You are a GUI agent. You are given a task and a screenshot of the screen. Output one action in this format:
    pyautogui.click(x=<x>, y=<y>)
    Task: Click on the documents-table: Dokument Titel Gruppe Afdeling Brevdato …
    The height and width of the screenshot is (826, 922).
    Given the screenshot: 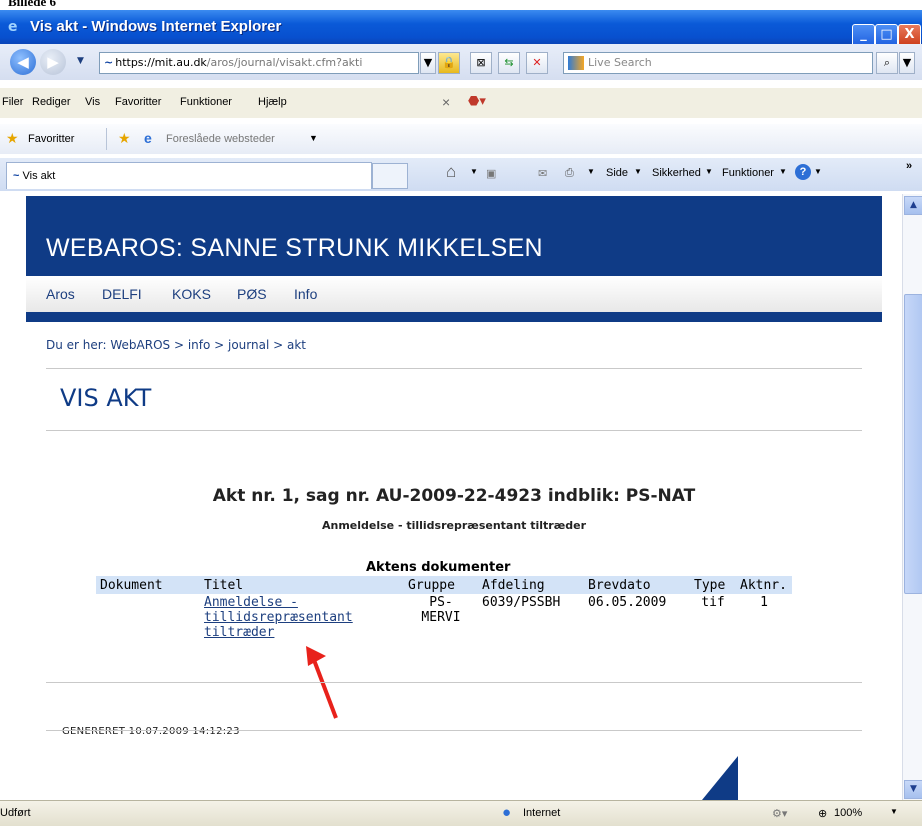 What is the action you would take?
    pyautogui.click(x=444, y=608)
    